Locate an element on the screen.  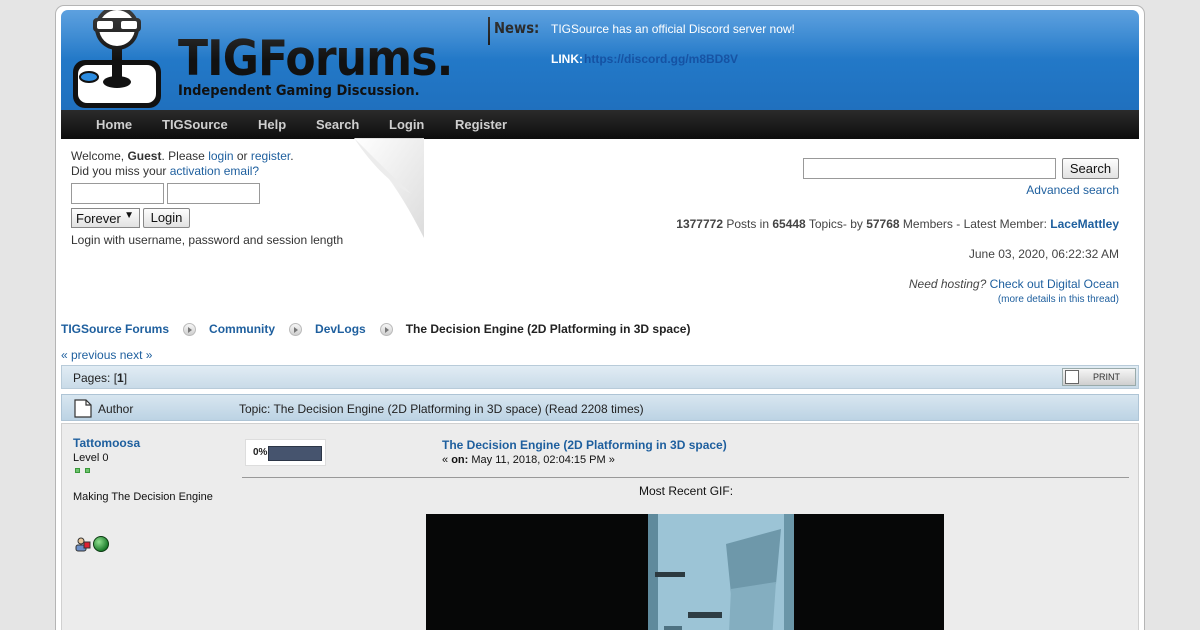
posts-label: Posts in is located at coordinates (748, 224).